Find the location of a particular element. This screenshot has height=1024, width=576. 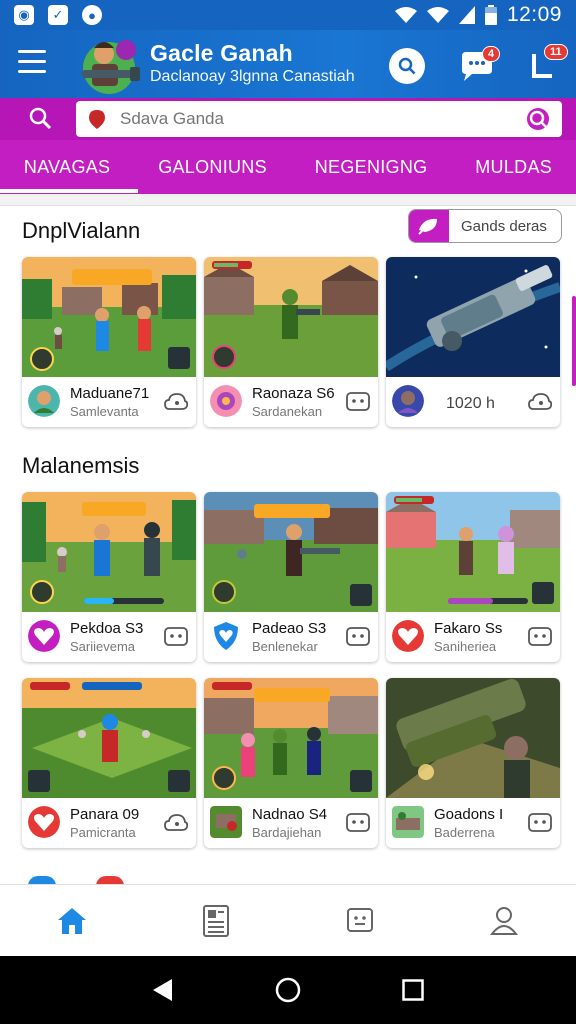

home-circle-icon is located at coordinates (288, 990).